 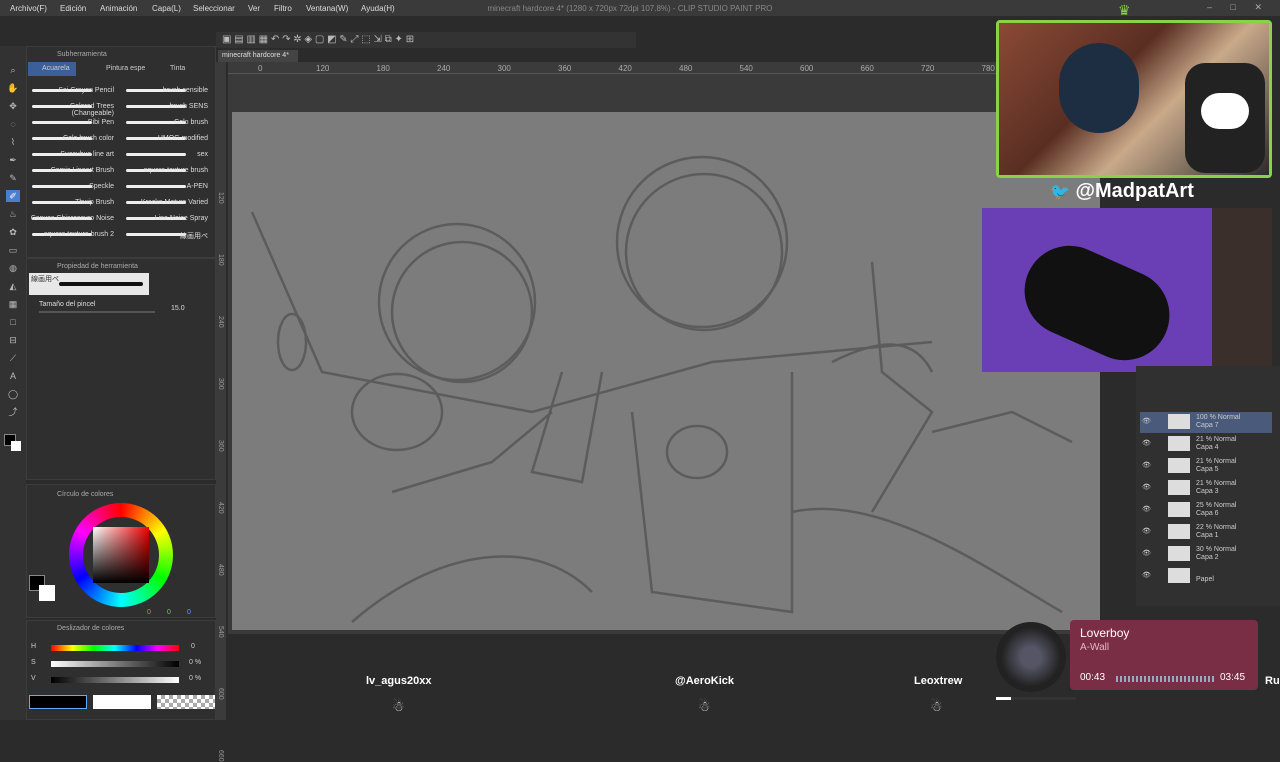 I want to click on figure-icon: □, so click(x=13, y=322).